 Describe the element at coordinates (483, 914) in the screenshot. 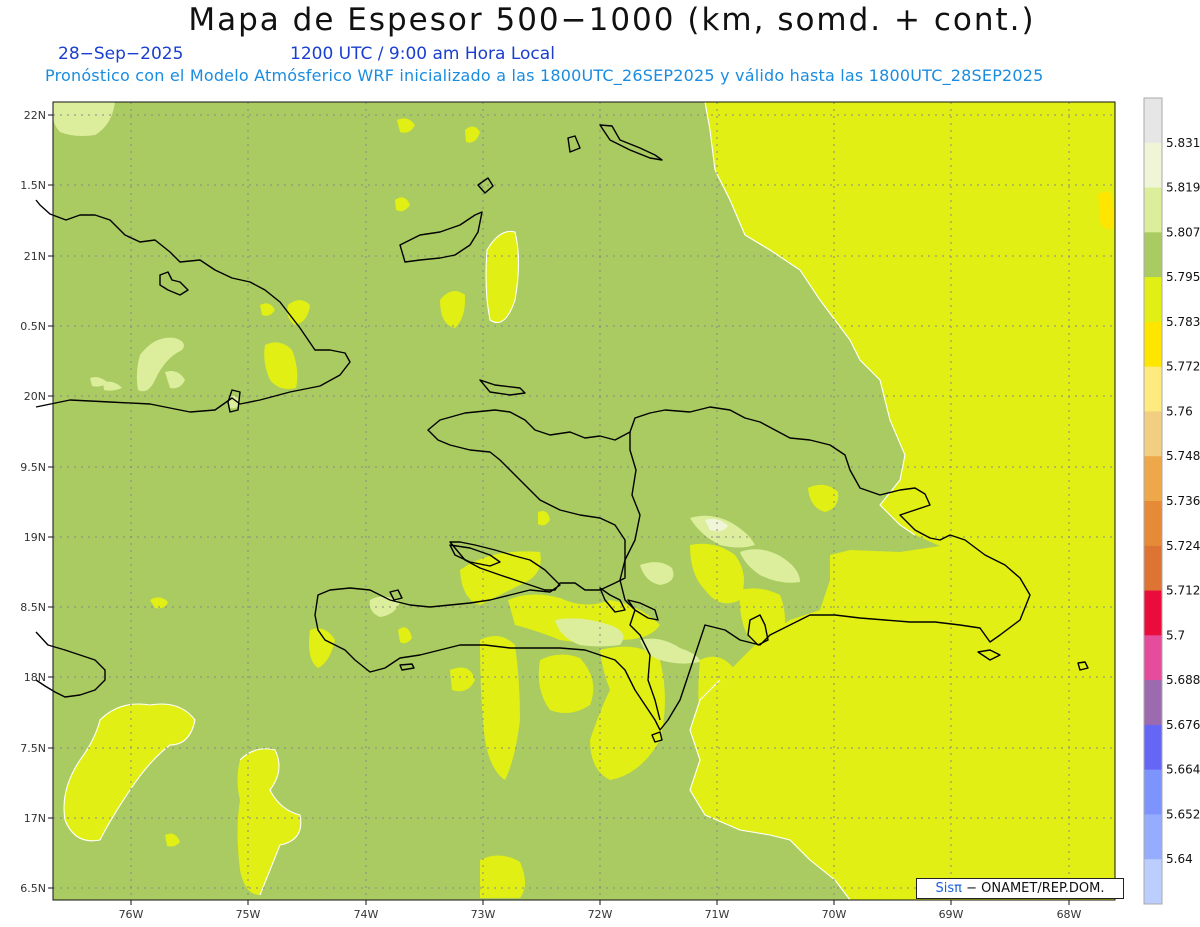

I see `lon-label: 73W` at that location.